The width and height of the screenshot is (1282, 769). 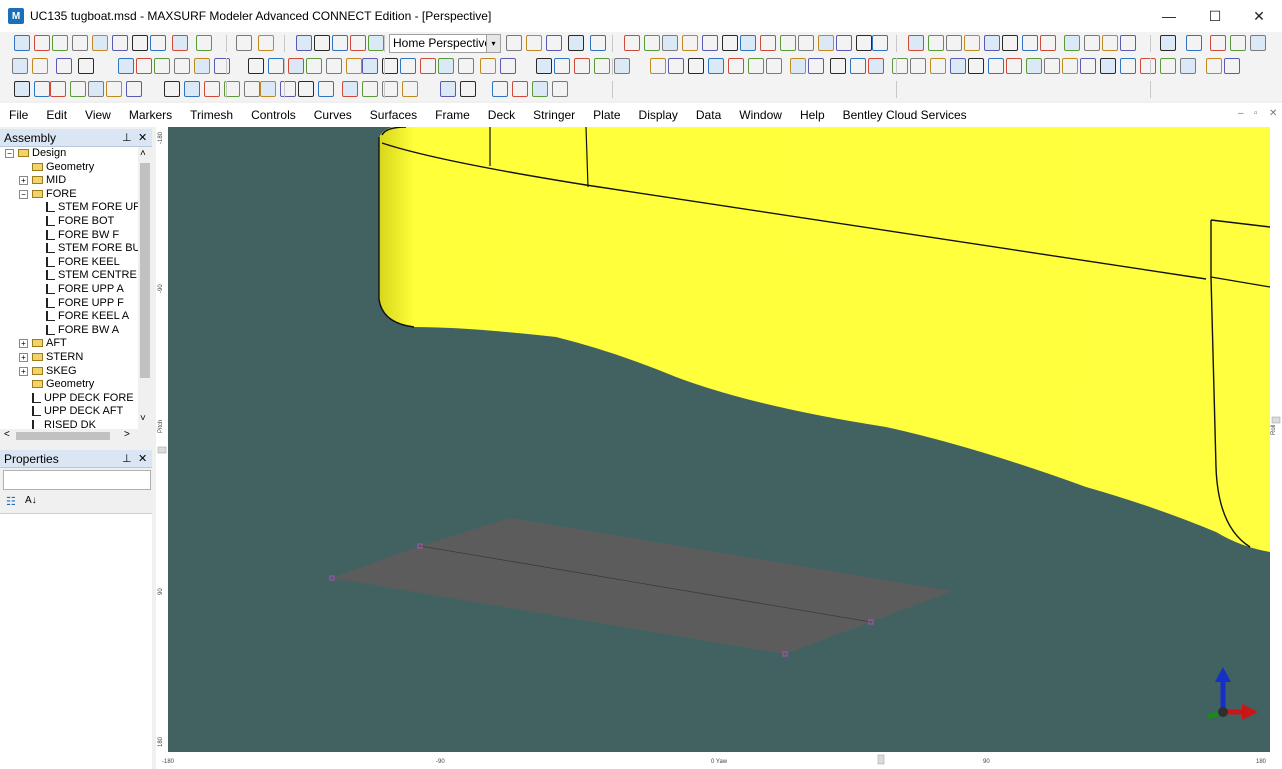 I want to click on menu-curves: Curves, so click(x=333, y=115).